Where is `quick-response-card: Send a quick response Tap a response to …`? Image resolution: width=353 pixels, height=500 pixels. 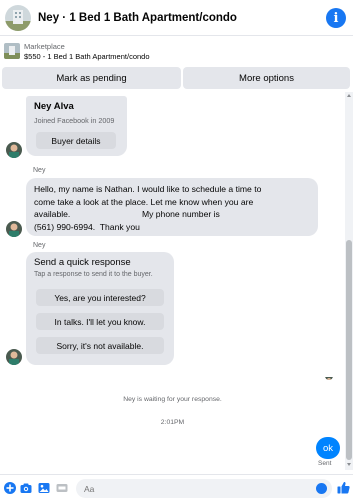 quick-response-card: Send a quick response Tap a response to … is located at coordinates (100, 308).